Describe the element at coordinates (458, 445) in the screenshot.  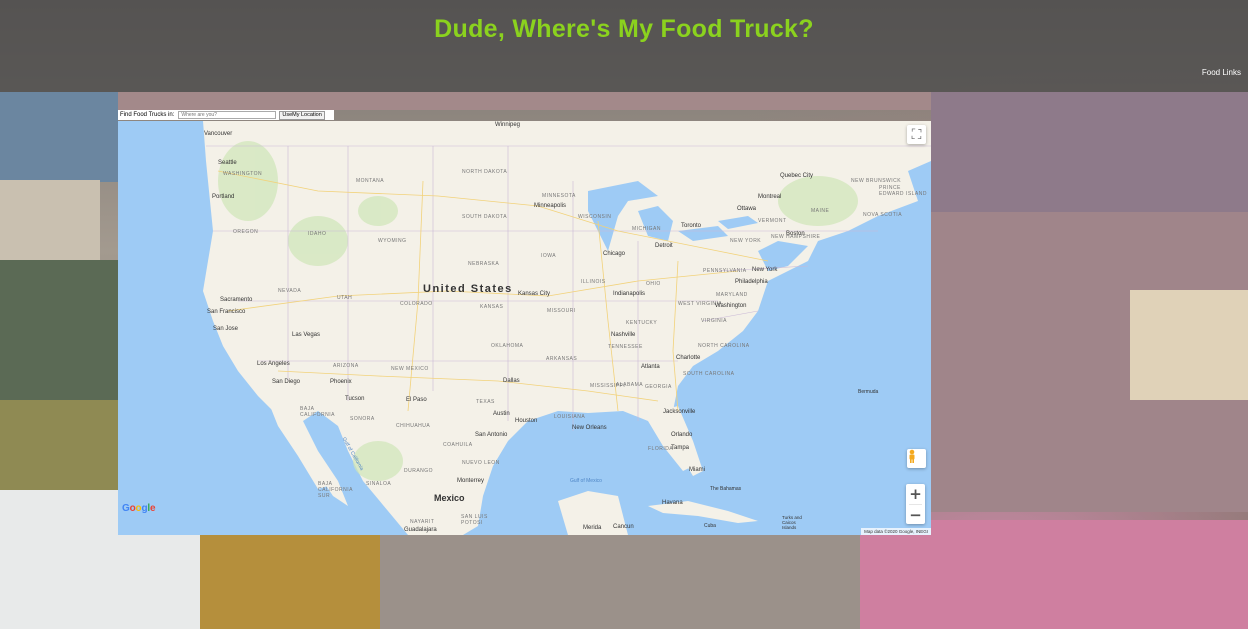
I see `state-label: COAHUILA` at that location.